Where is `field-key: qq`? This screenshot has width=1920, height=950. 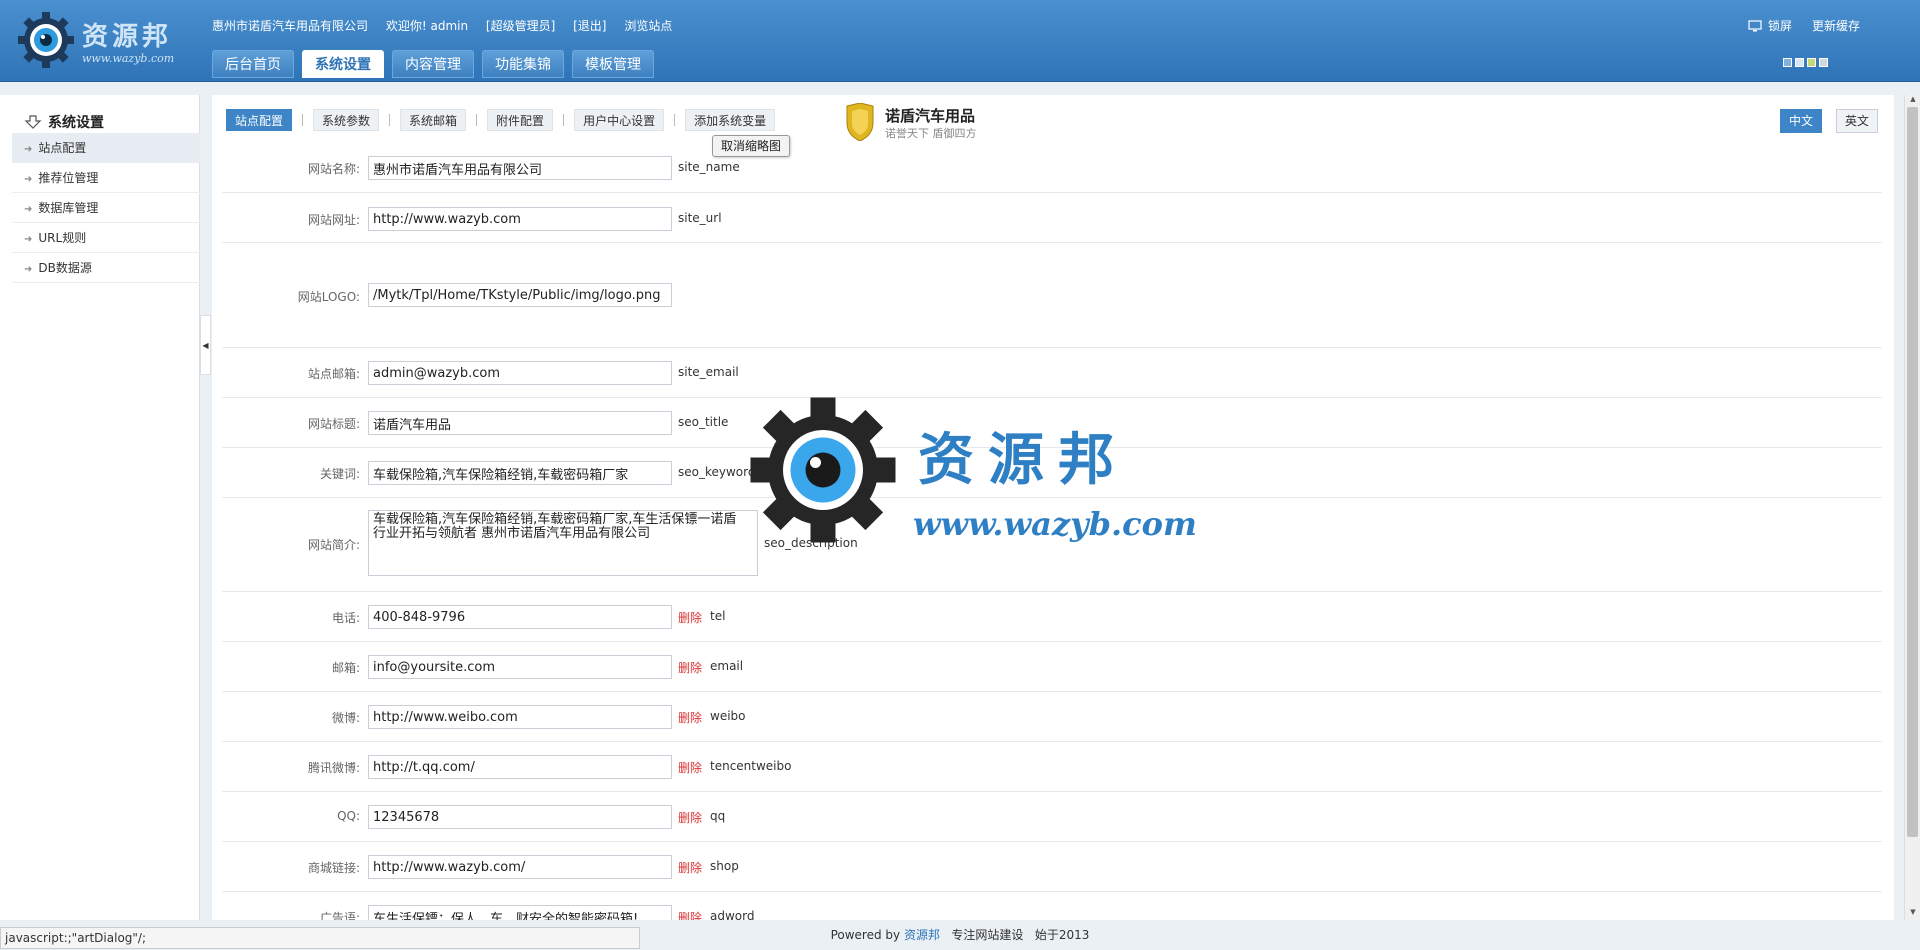 field-key: qq is located at coordinates (718, 816).